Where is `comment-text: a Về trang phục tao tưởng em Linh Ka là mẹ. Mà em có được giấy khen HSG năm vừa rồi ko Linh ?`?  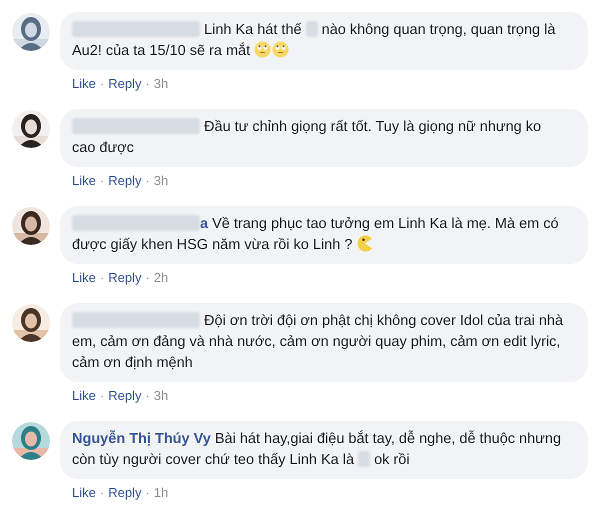
comment-text: a Về trang phục tao tưởng em Linh Ka là mẹ. Mà em có được giấy khen HSG năm vừa rồi ko Linh ? is located at coordinates (316, 234).